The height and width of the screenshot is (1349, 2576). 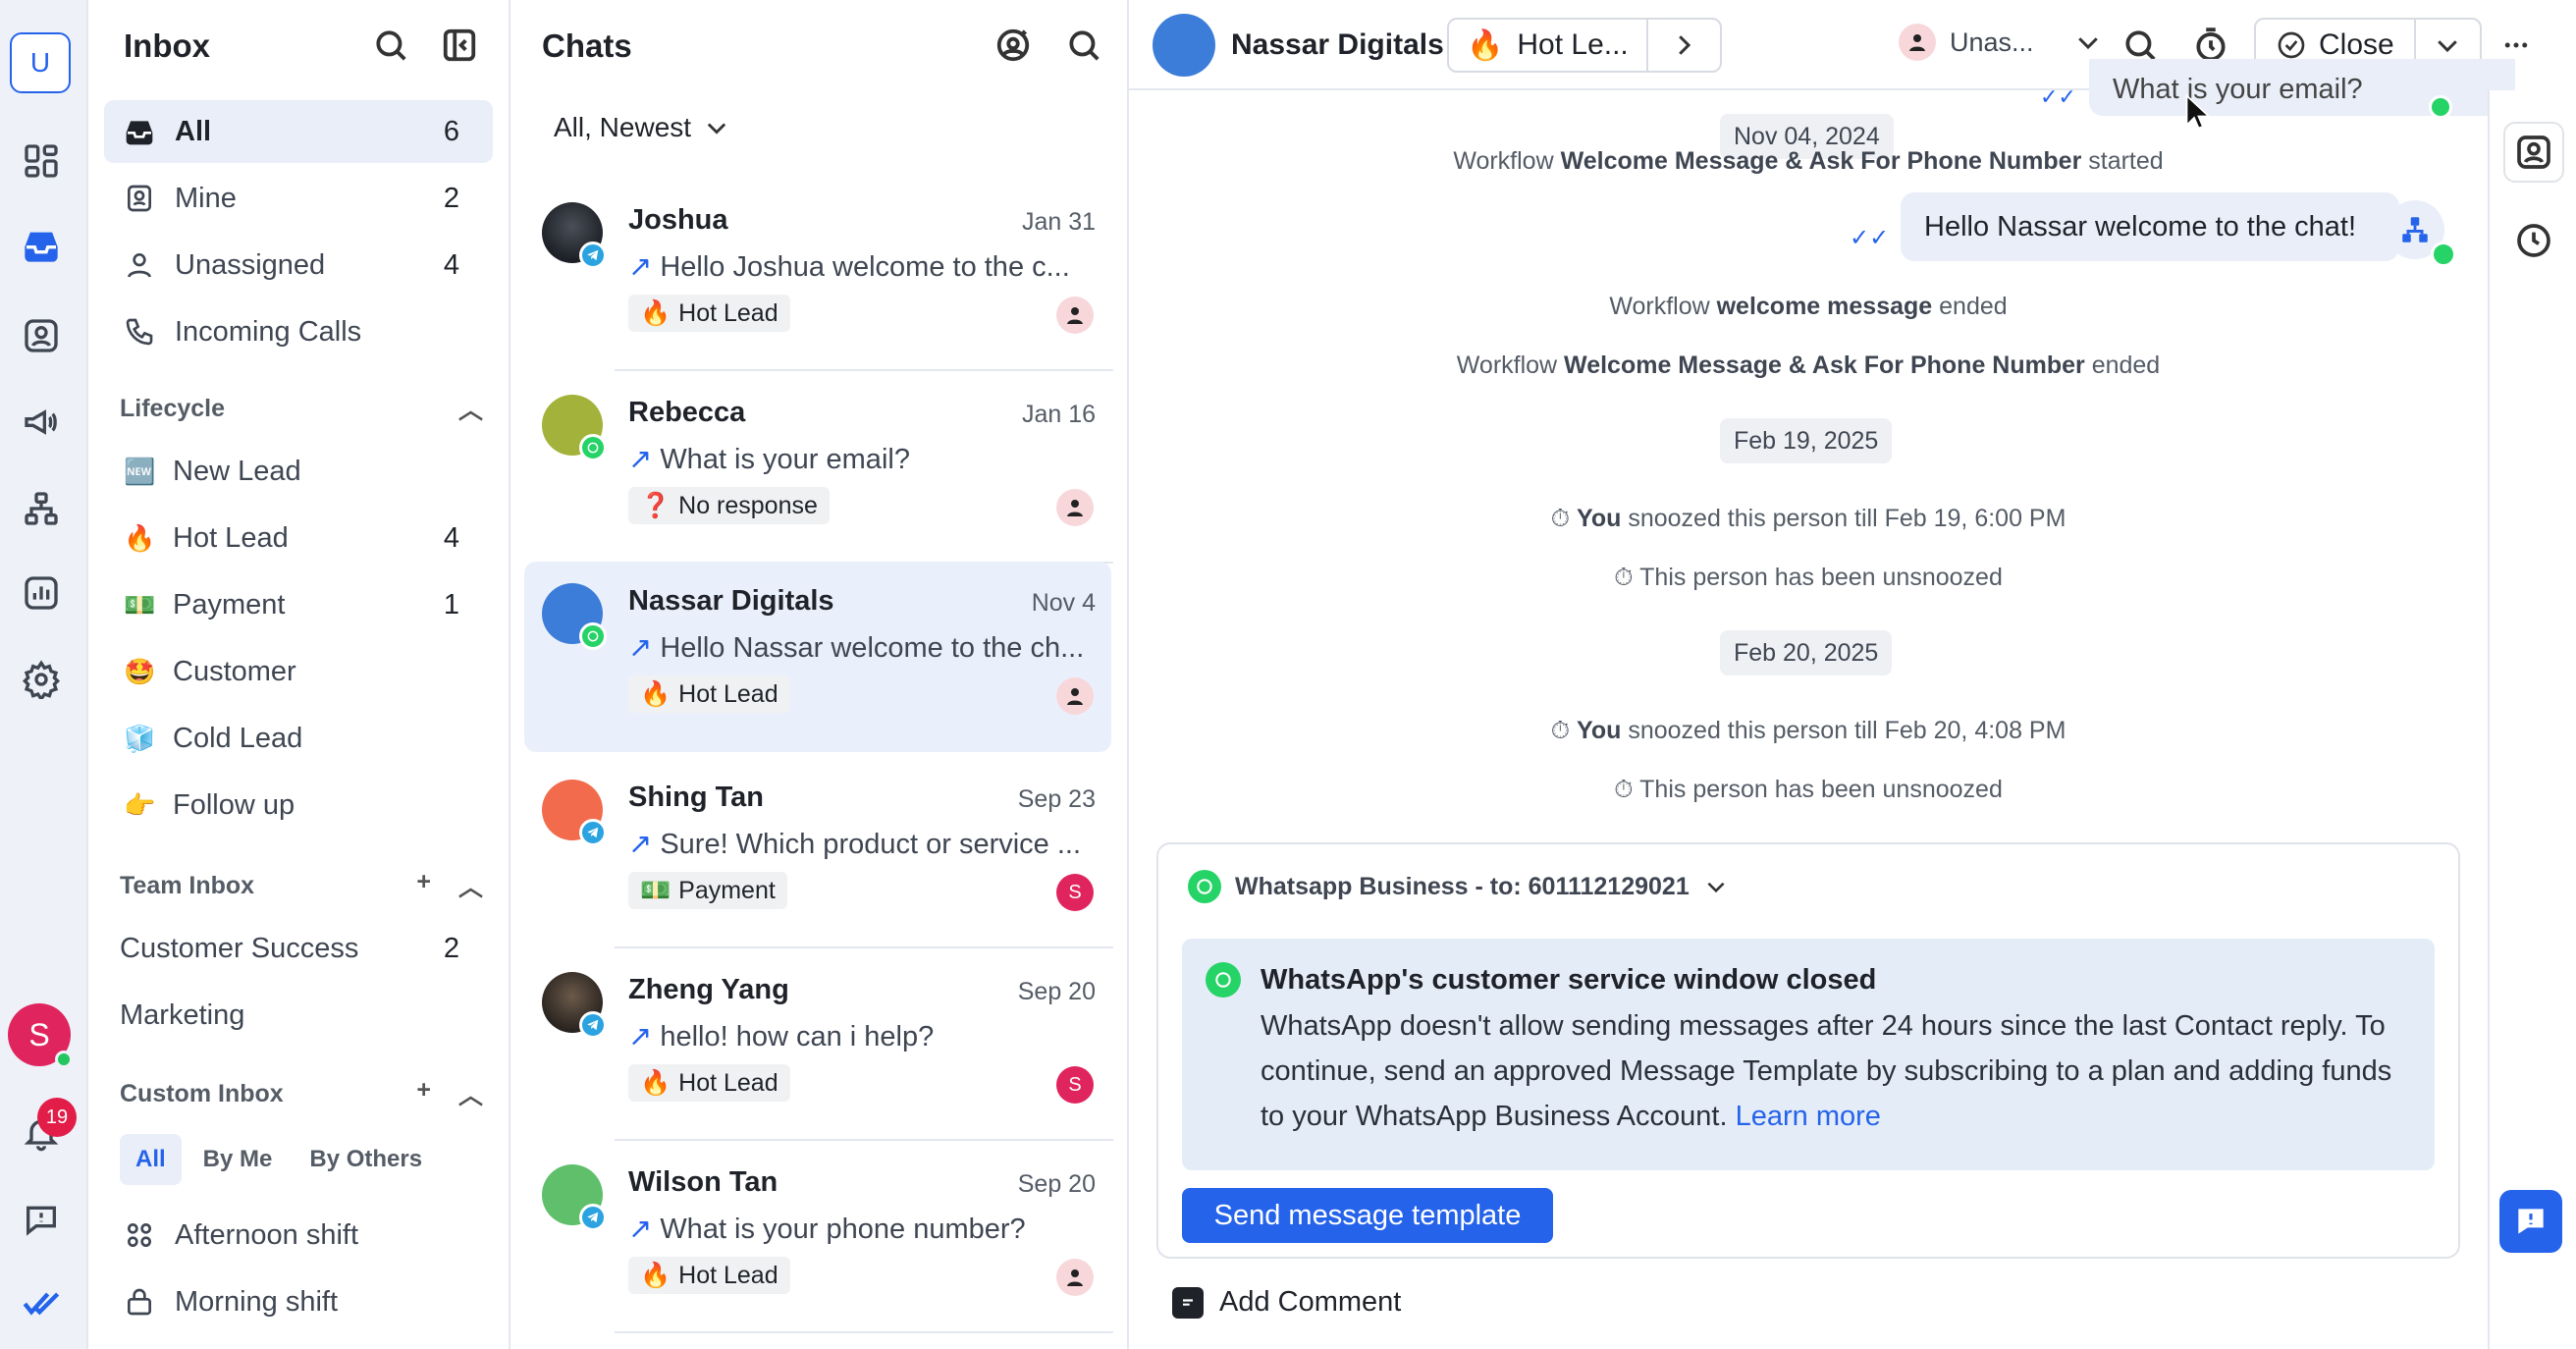 What do you see at coordinates (139, 332) in the screenshot?
I see `phone-icon` at bounding box center [139, 332].